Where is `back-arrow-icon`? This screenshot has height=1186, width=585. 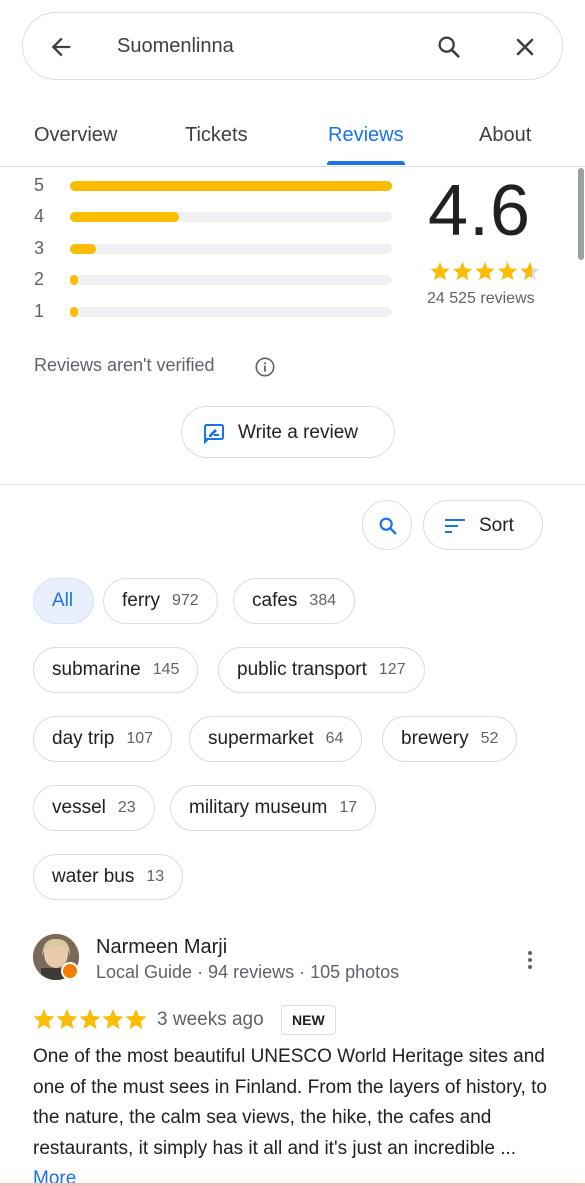 back-arrow-icon is located at coordinates (61, 47).